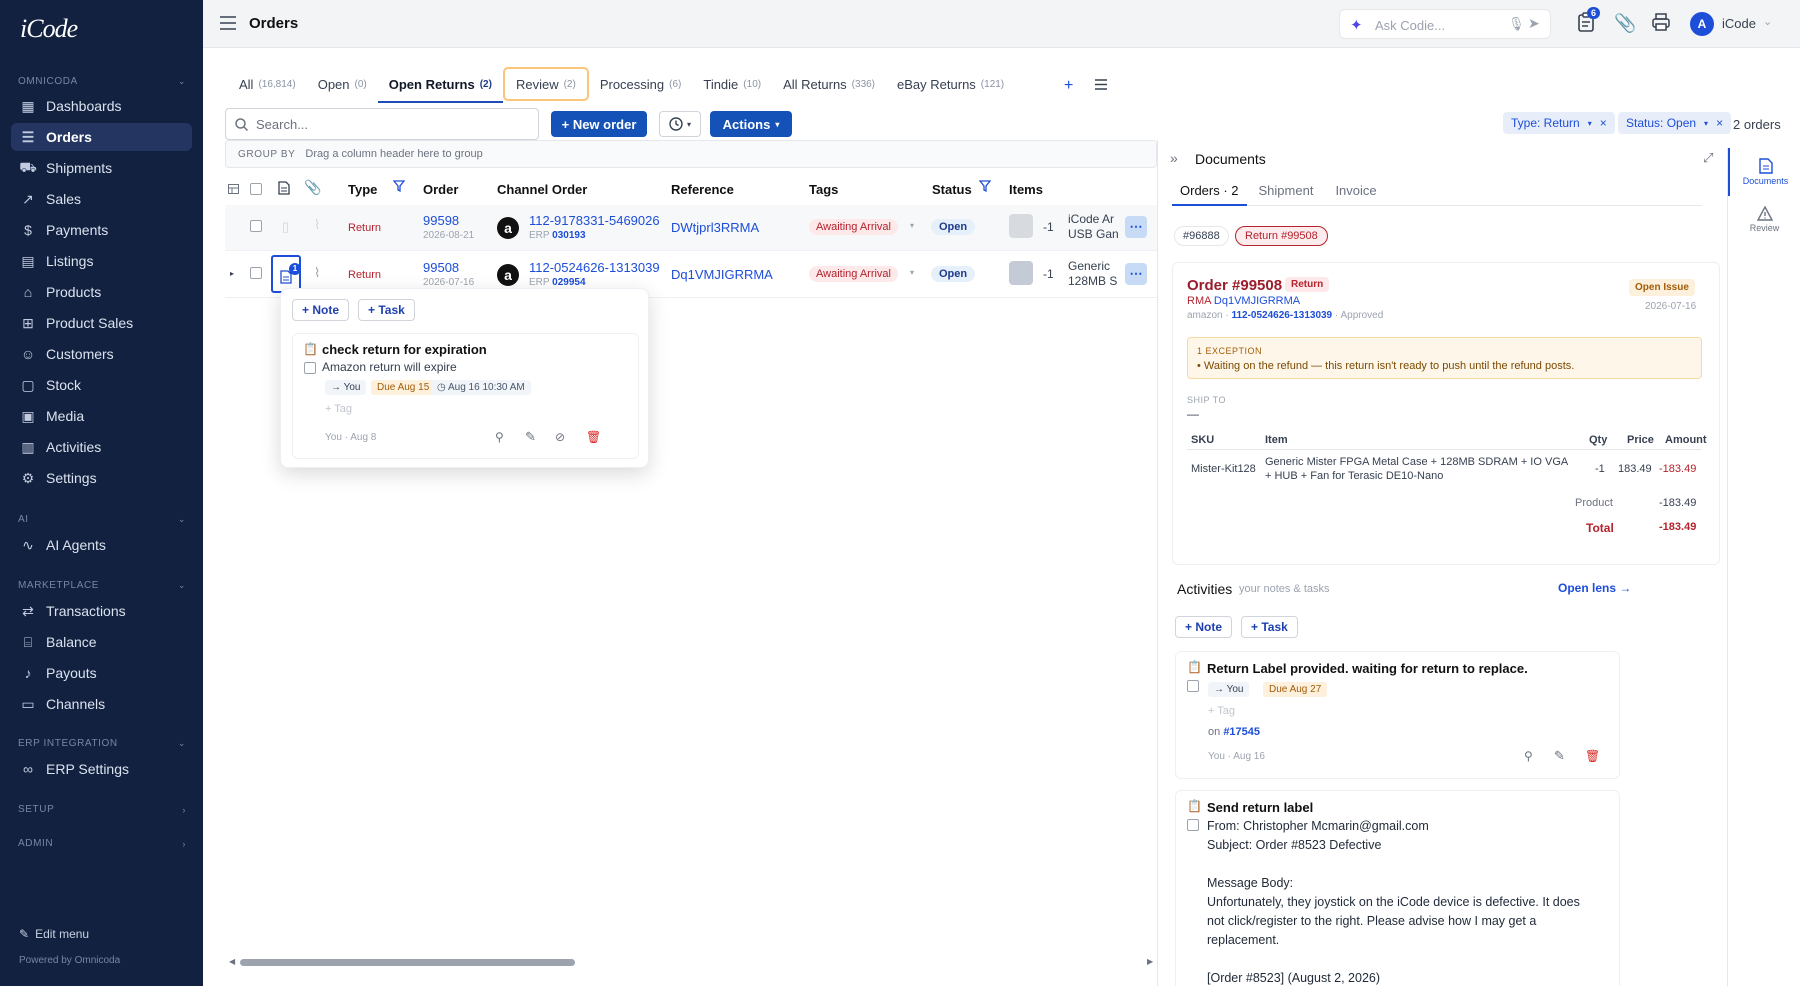  I want to click on section-ai: AI ⌄, so click(102, 519).